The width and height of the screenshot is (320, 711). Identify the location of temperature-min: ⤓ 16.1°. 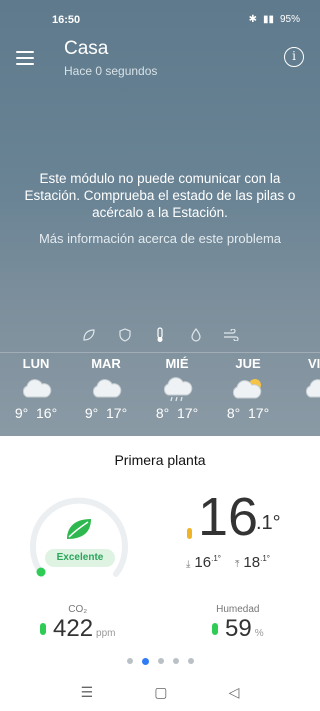
(203, 562).